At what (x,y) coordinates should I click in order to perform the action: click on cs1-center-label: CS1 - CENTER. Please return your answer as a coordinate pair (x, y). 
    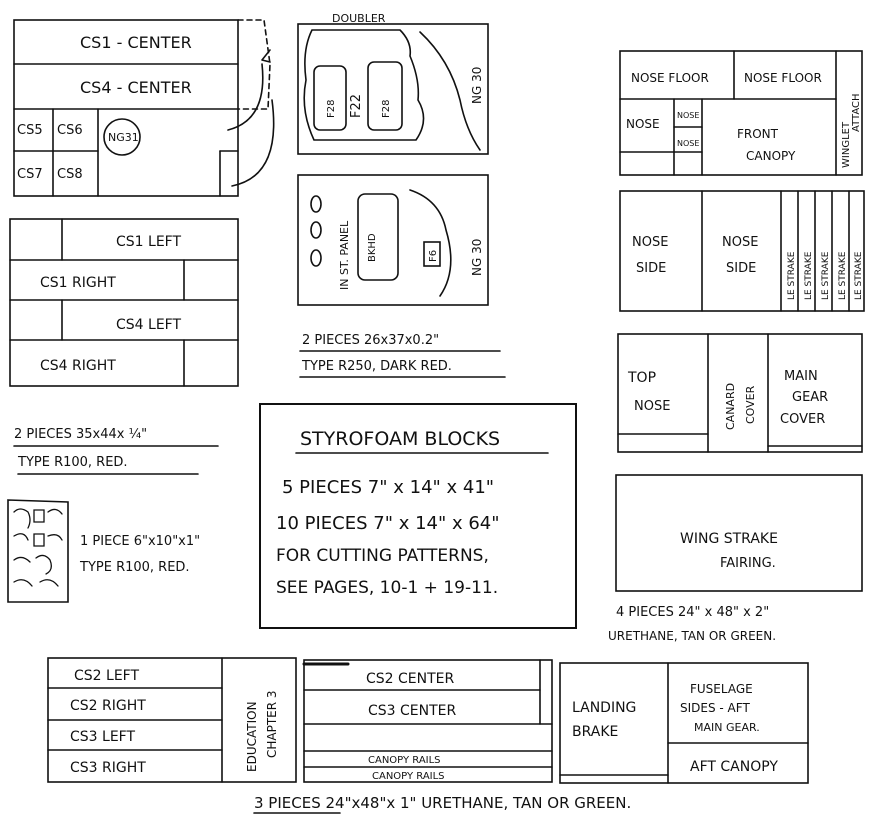
    Looking at the image, I should click on (136, 42).